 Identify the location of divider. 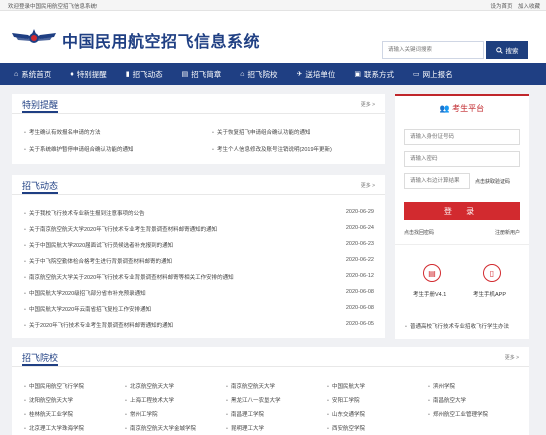
(462, 244).